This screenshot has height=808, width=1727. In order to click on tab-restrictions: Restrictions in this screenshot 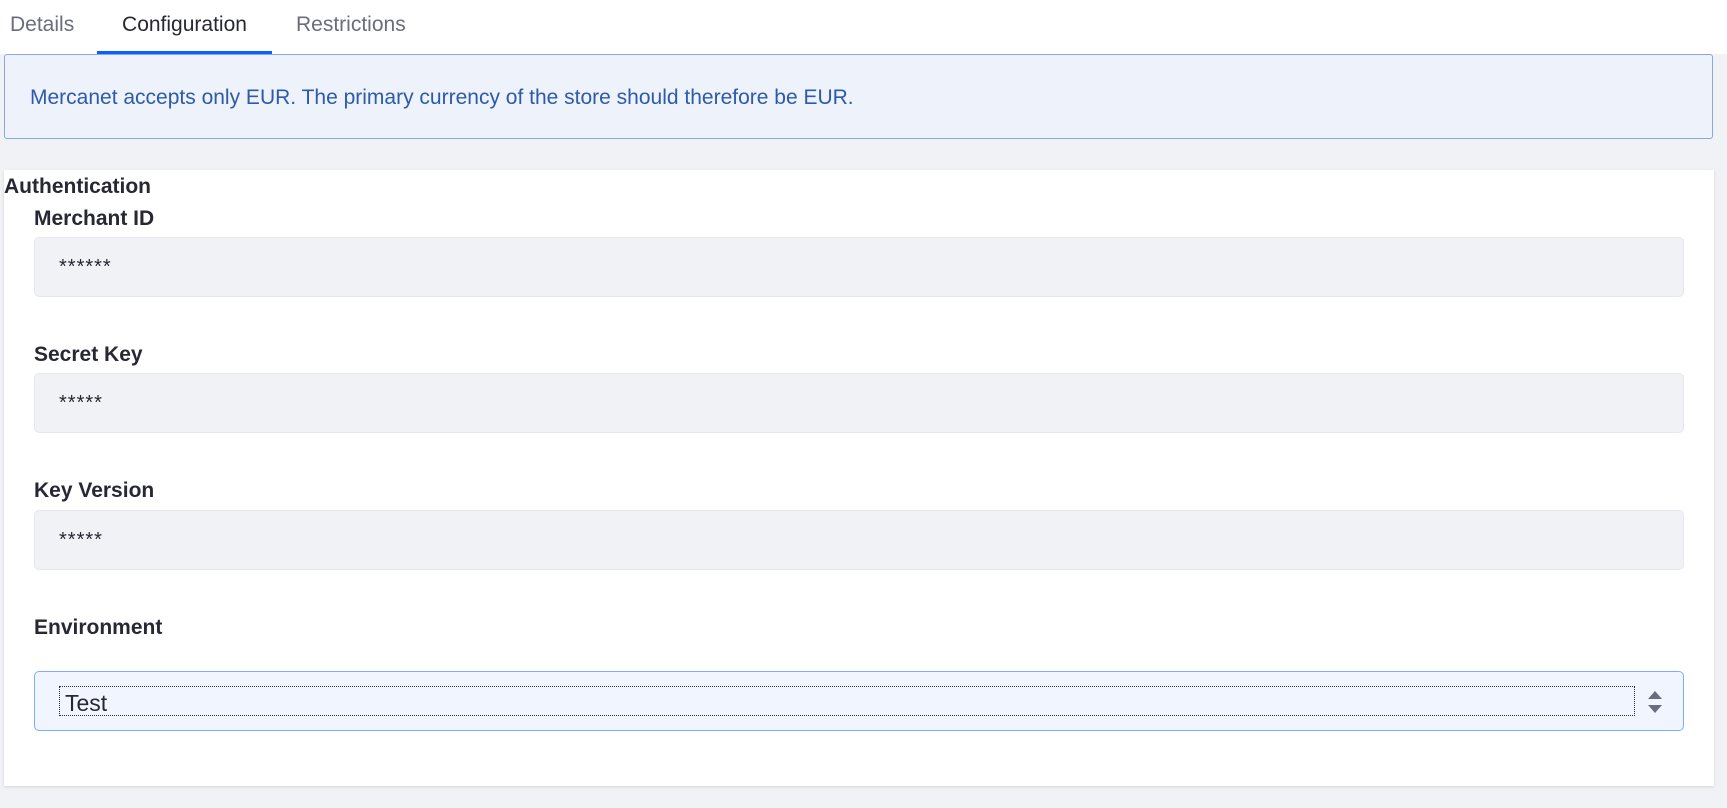, I will do `click(351, 27)`.